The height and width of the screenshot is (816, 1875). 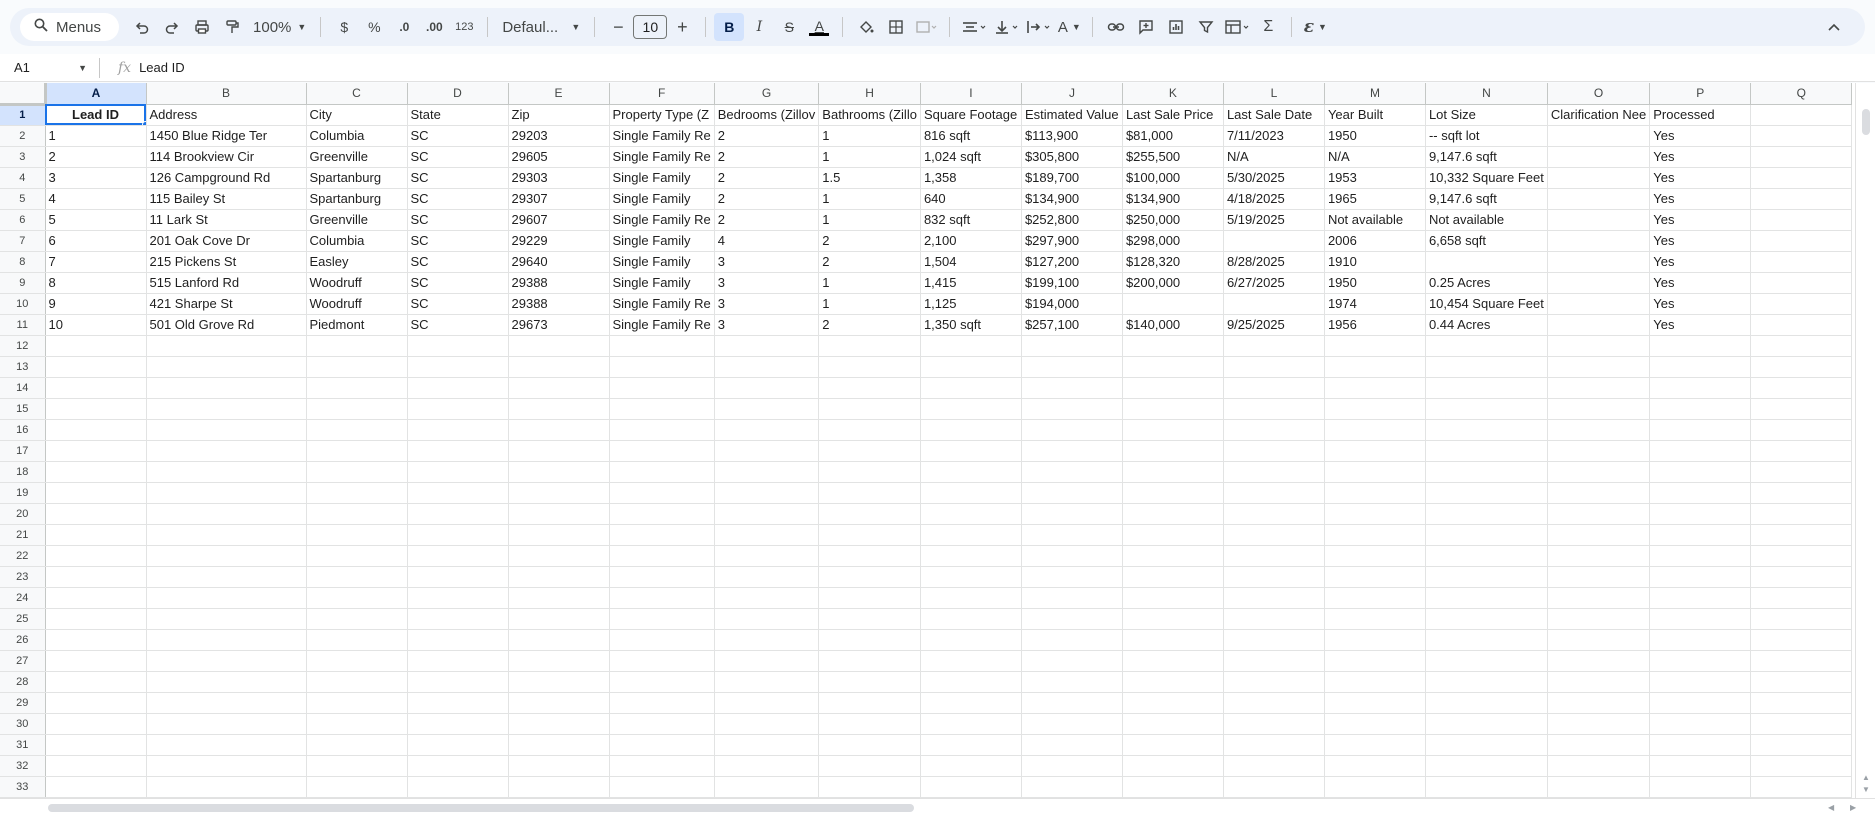 I want to click on cell: Greenville, so click(x=357, y=157).